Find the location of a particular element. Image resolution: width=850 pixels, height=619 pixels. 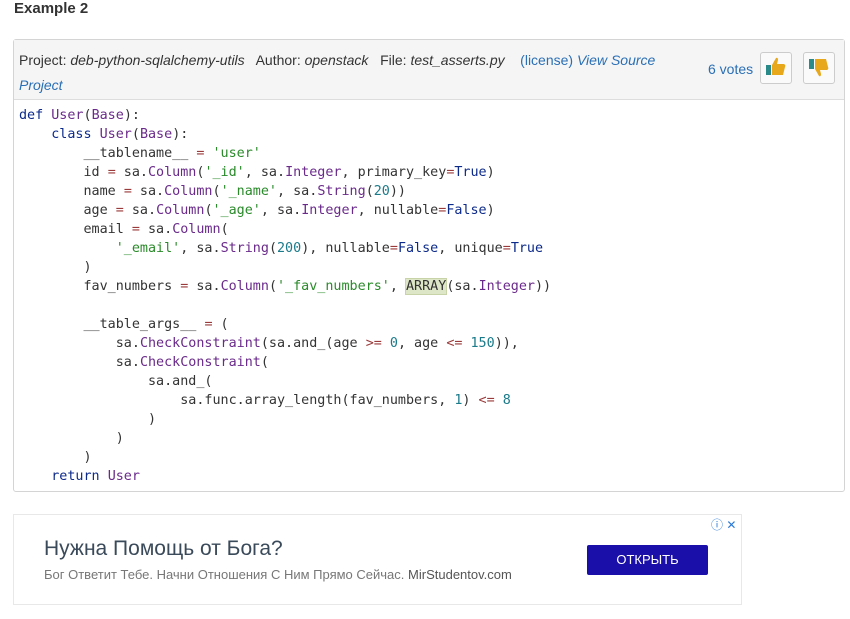

close-icon: ✕ is located at coordinates (731, 525).